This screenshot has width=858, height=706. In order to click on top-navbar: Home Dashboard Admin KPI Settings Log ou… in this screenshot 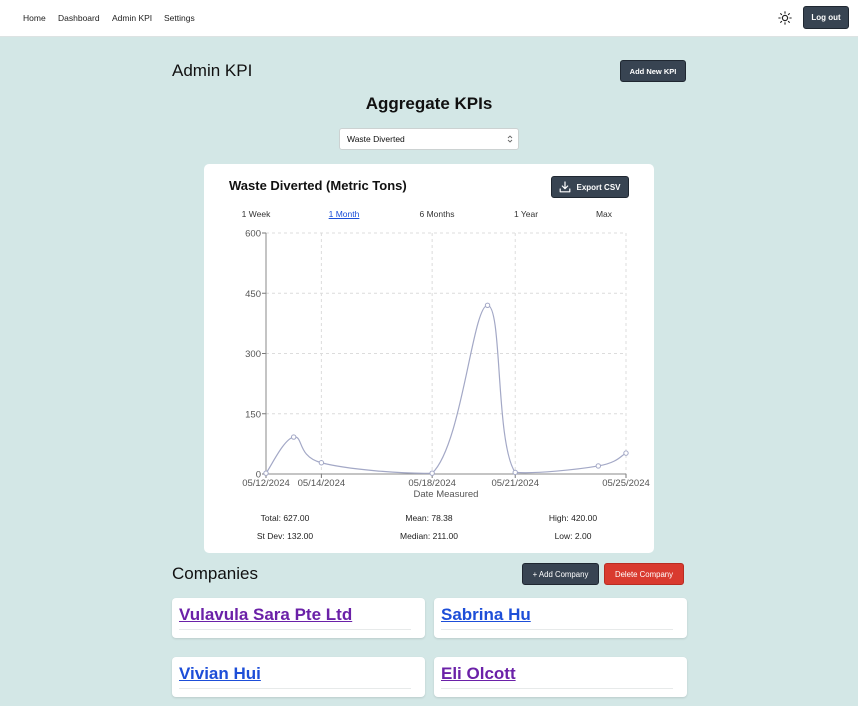, I will do `click(429, 18)`.